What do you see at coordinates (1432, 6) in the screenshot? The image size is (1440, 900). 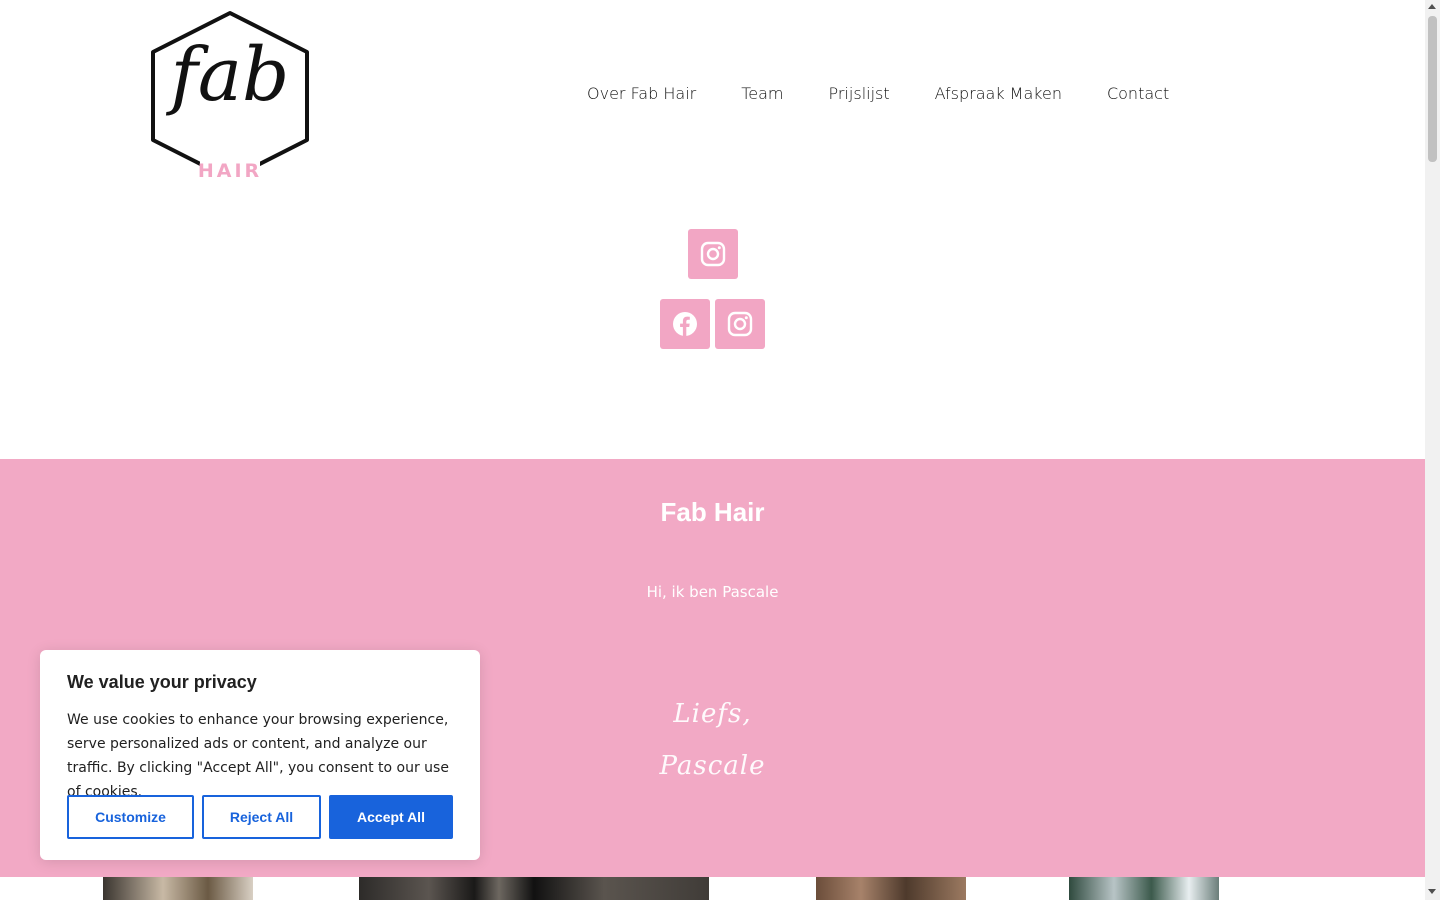 I see `scroll-up-icon` at bounding box center [1432, 6].